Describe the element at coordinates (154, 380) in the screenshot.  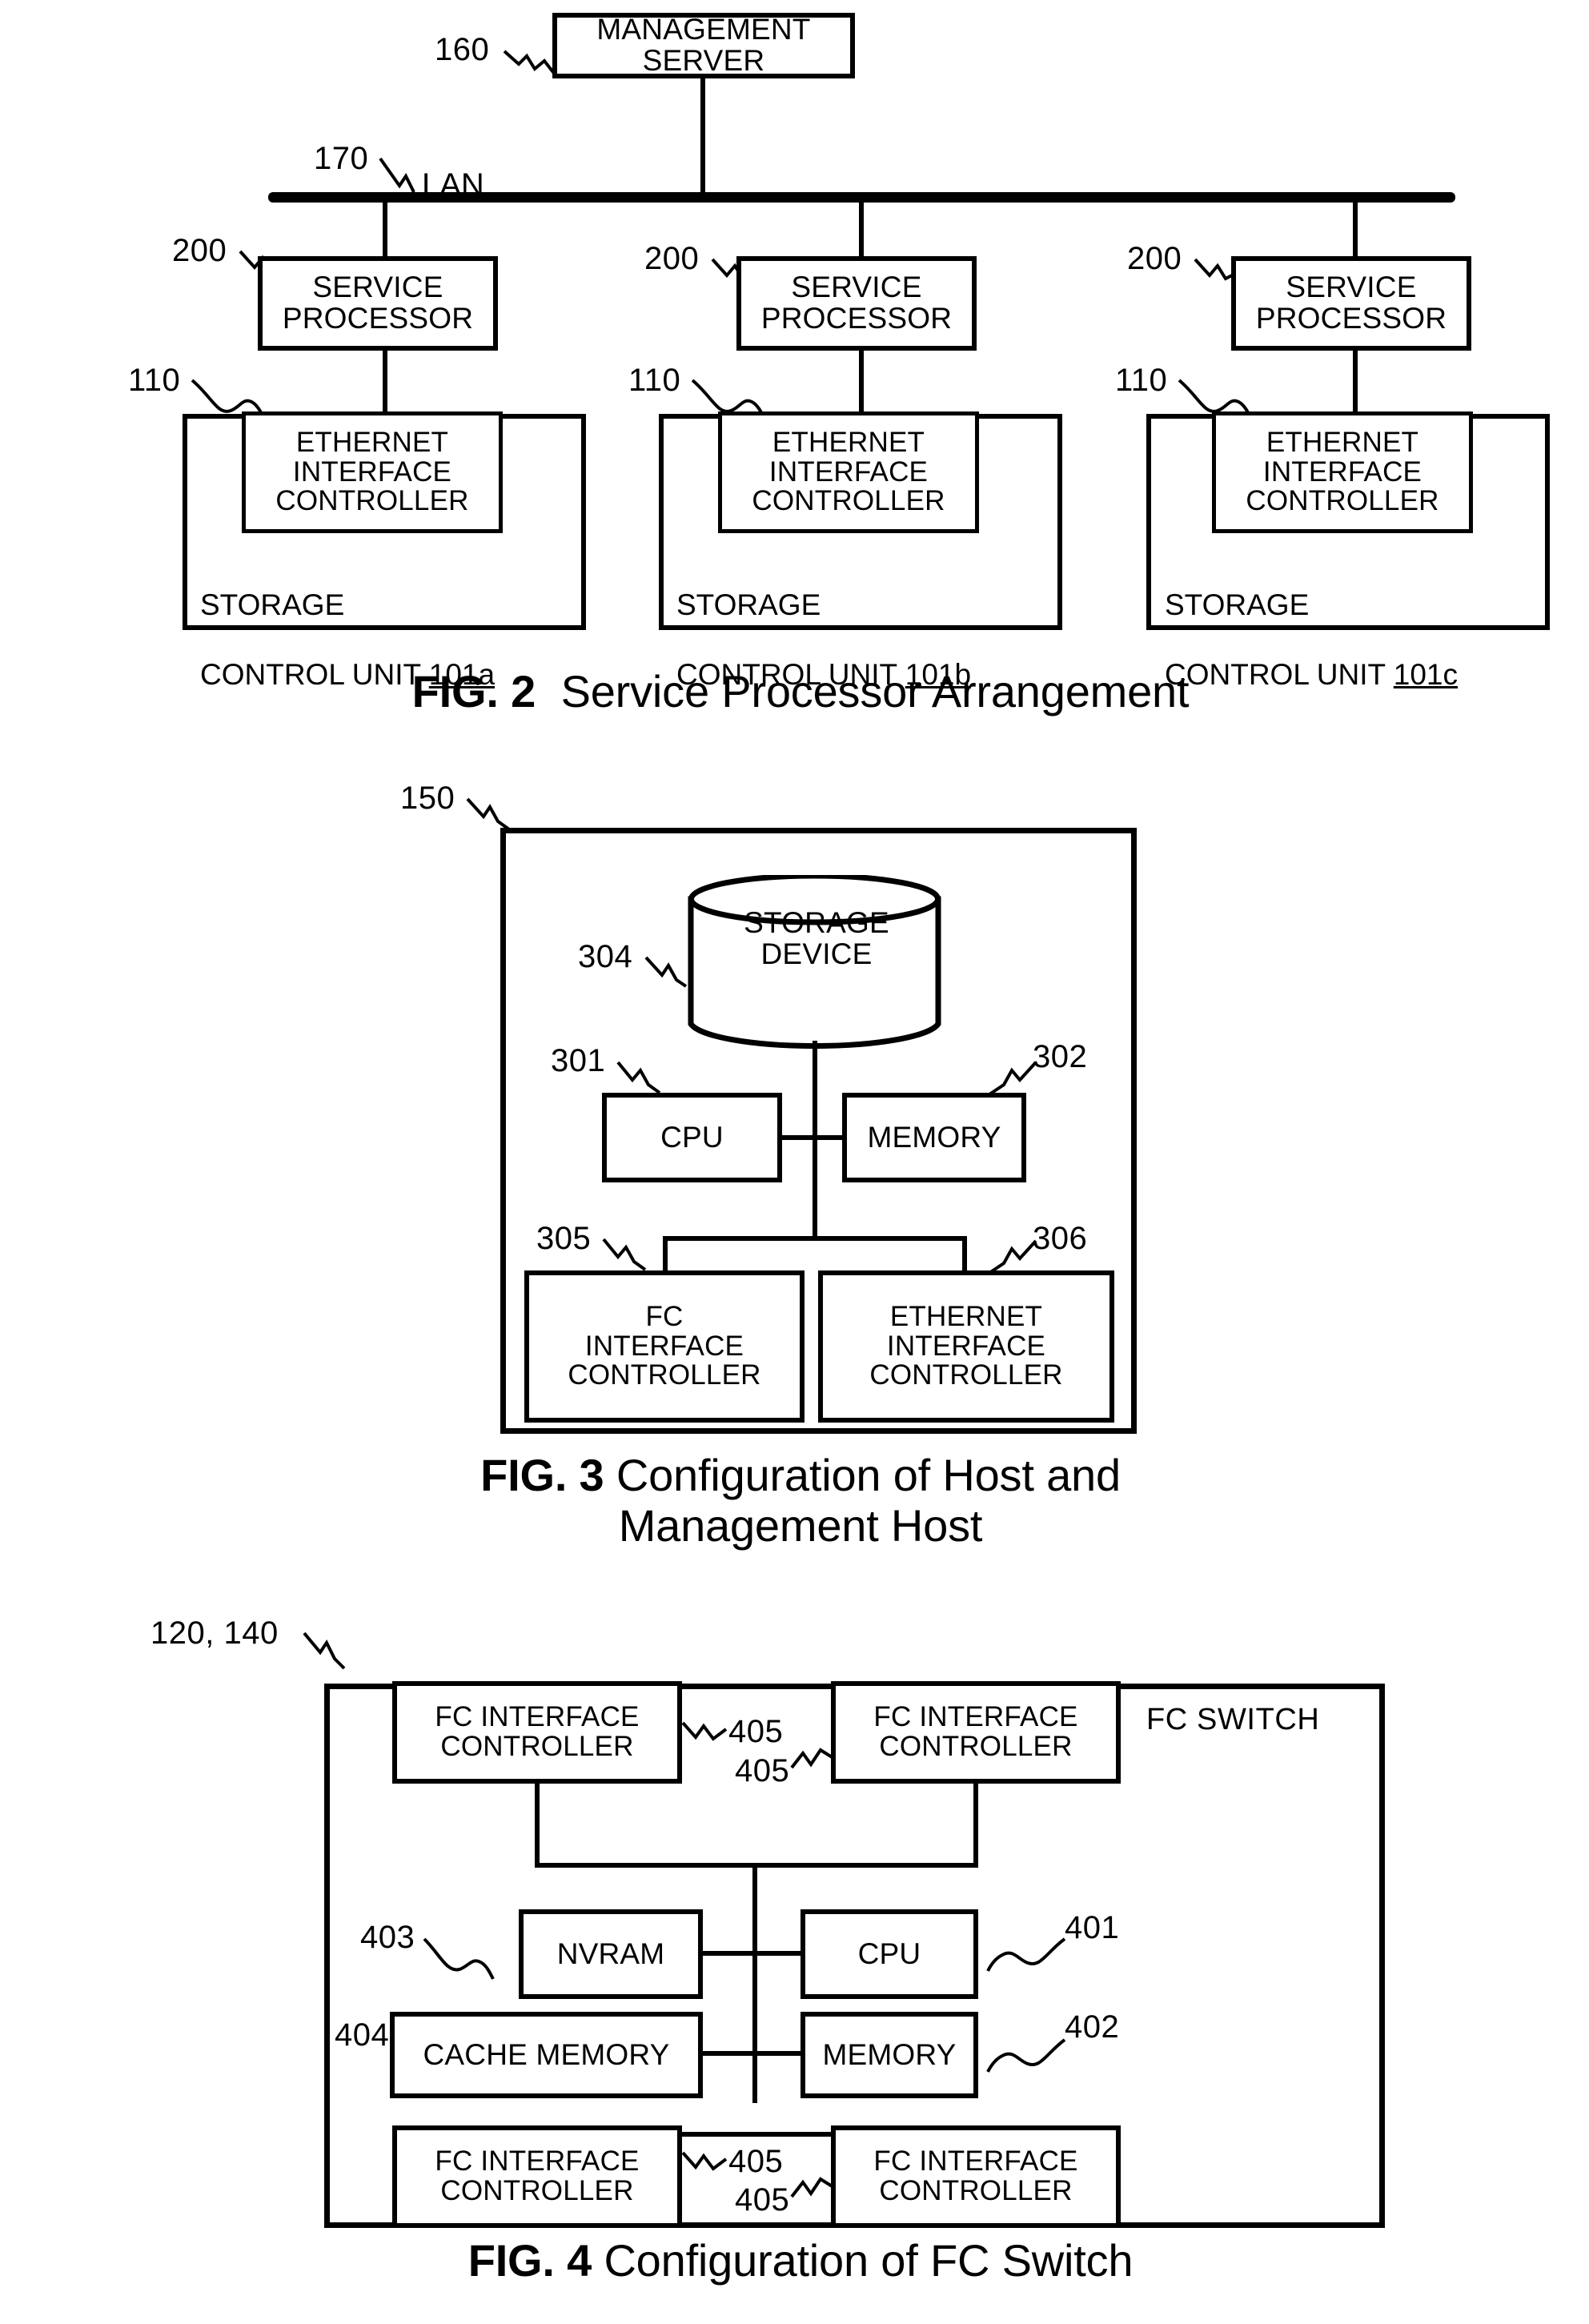
I see `ref-110-1: 110` at that location.